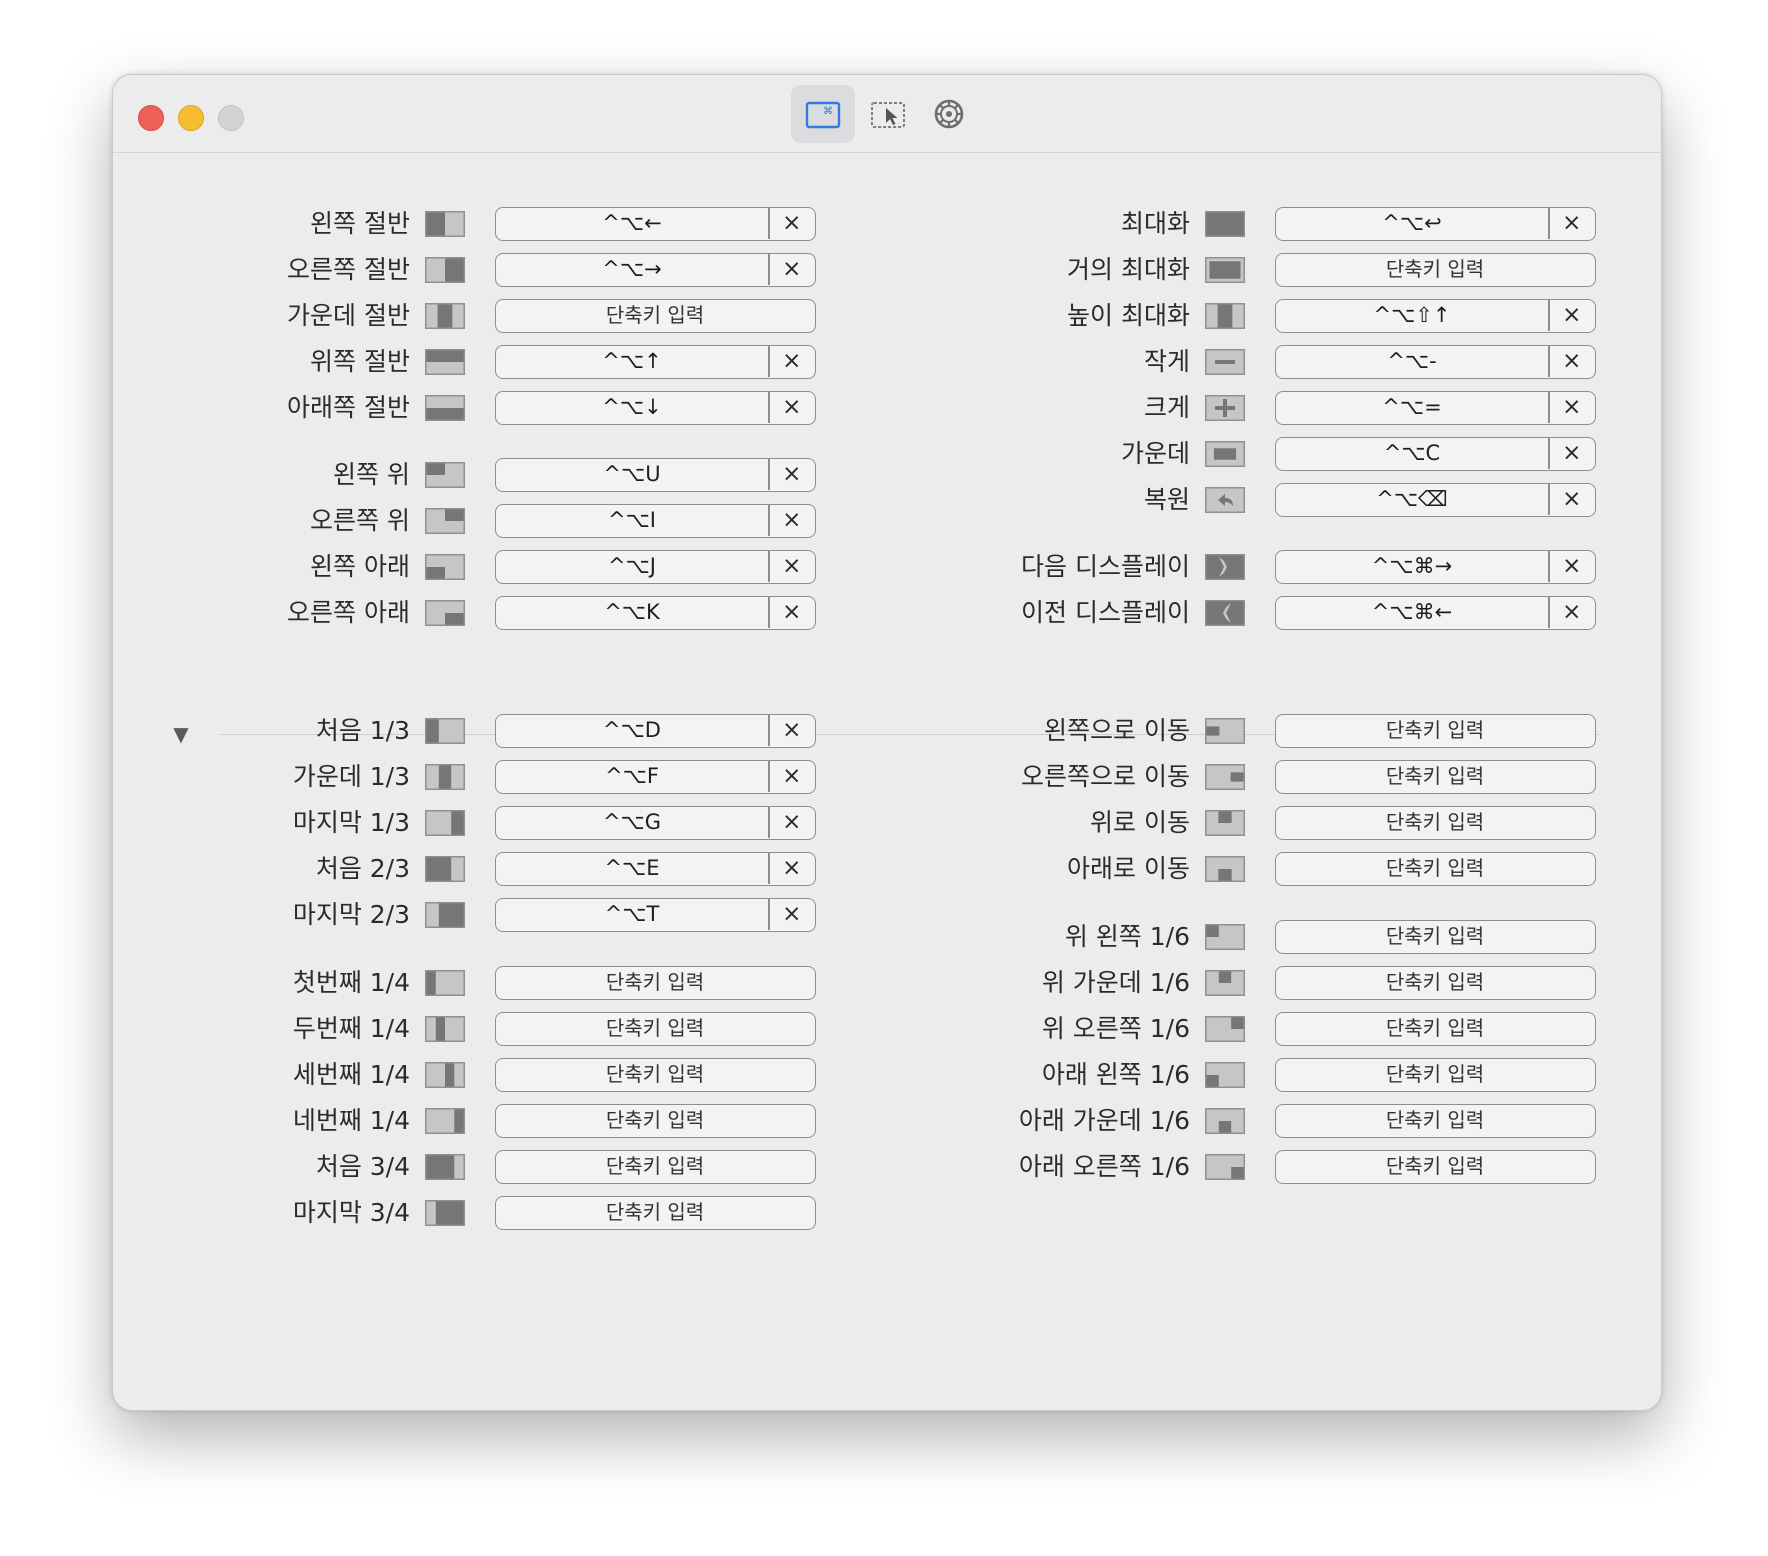  What do you see at coordinates (1128, 315) in the screenshot?
I see `label-maximize-height: 높이 최대화` at bounding box center [1128, 315].